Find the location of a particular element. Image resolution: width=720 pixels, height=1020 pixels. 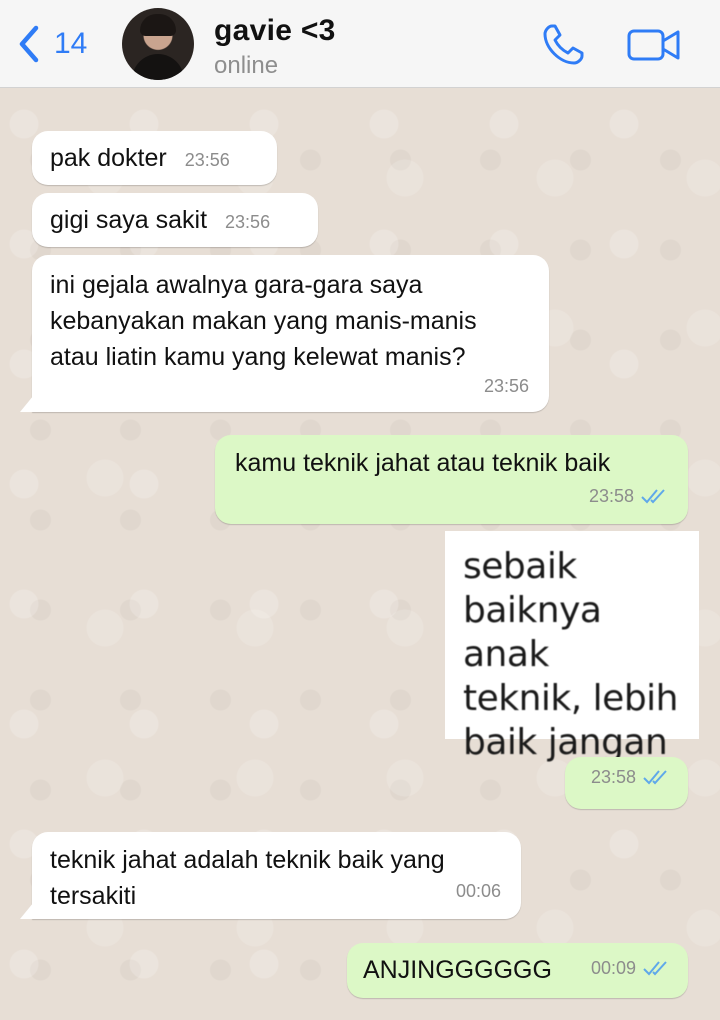

chevron-left-icon is located at coordinates (29, 44).